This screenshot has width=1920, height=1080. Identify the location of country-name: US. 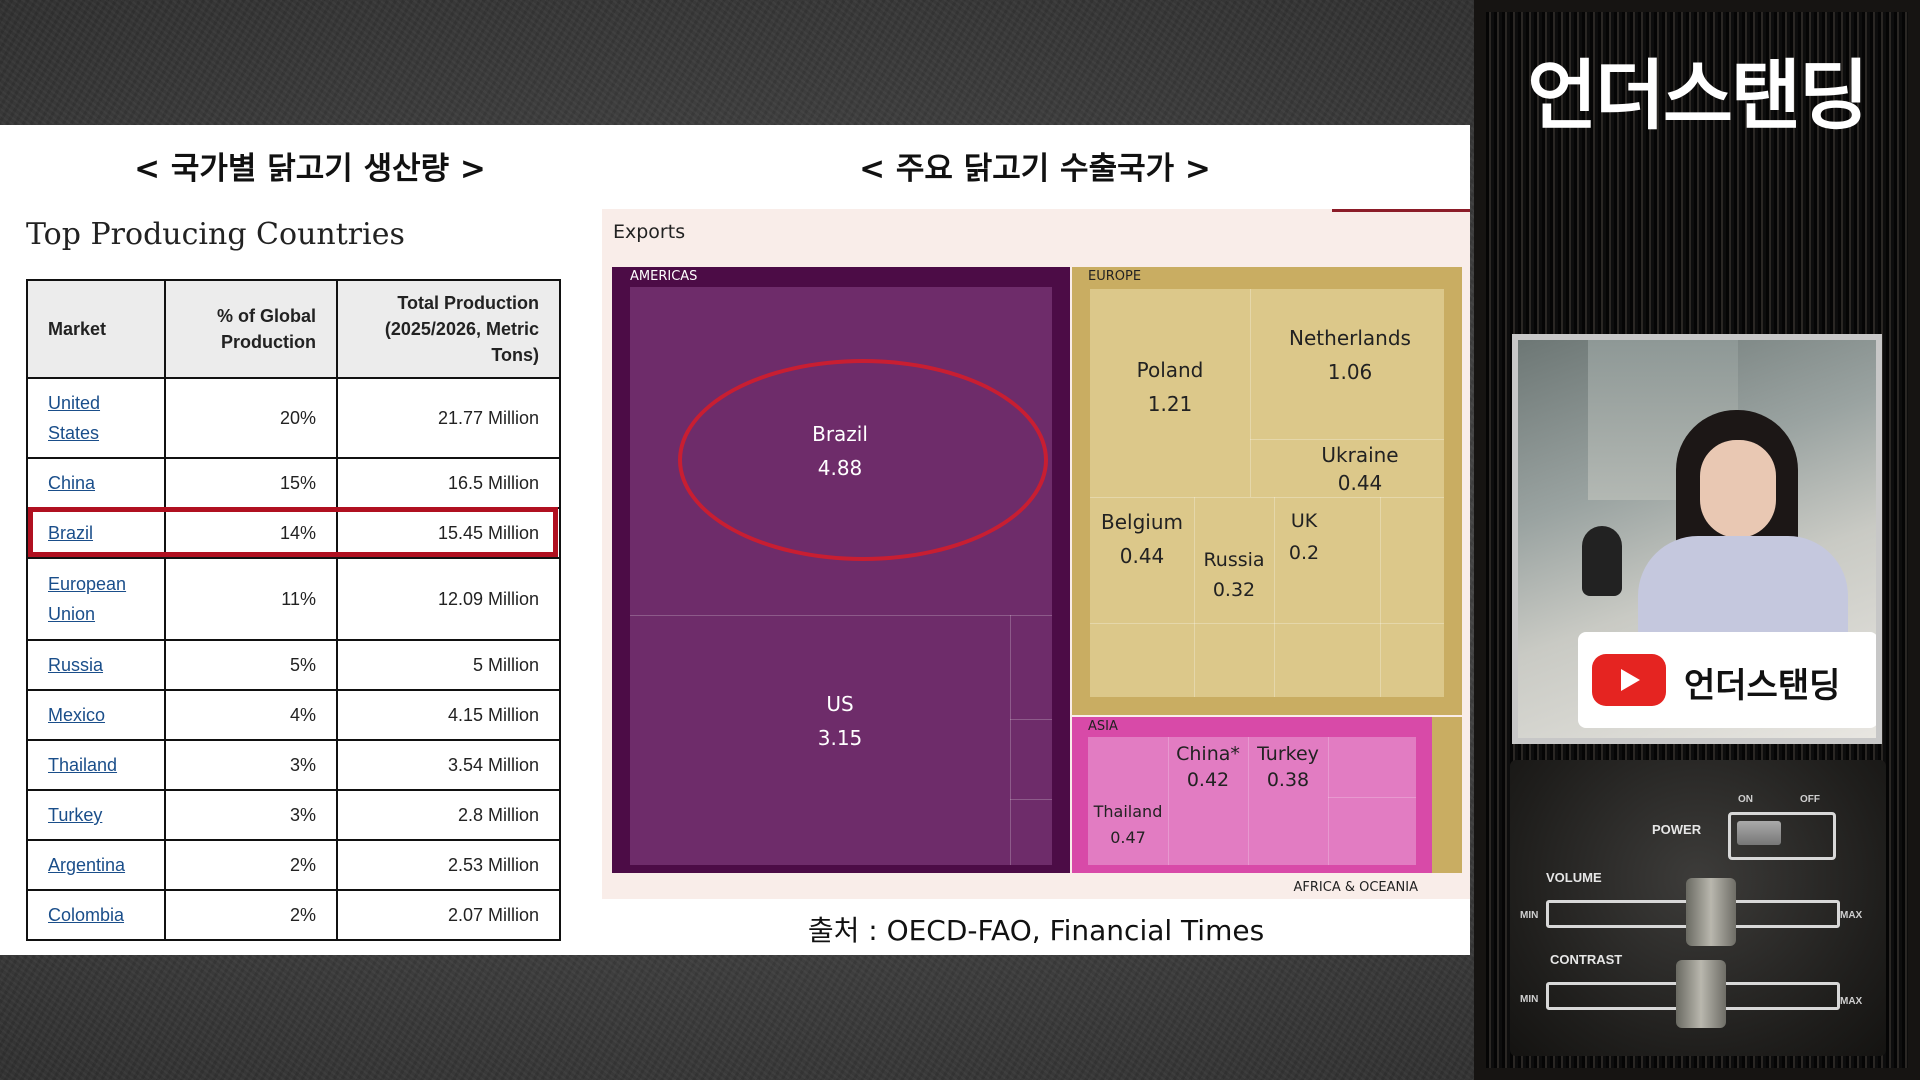
(840, 704).